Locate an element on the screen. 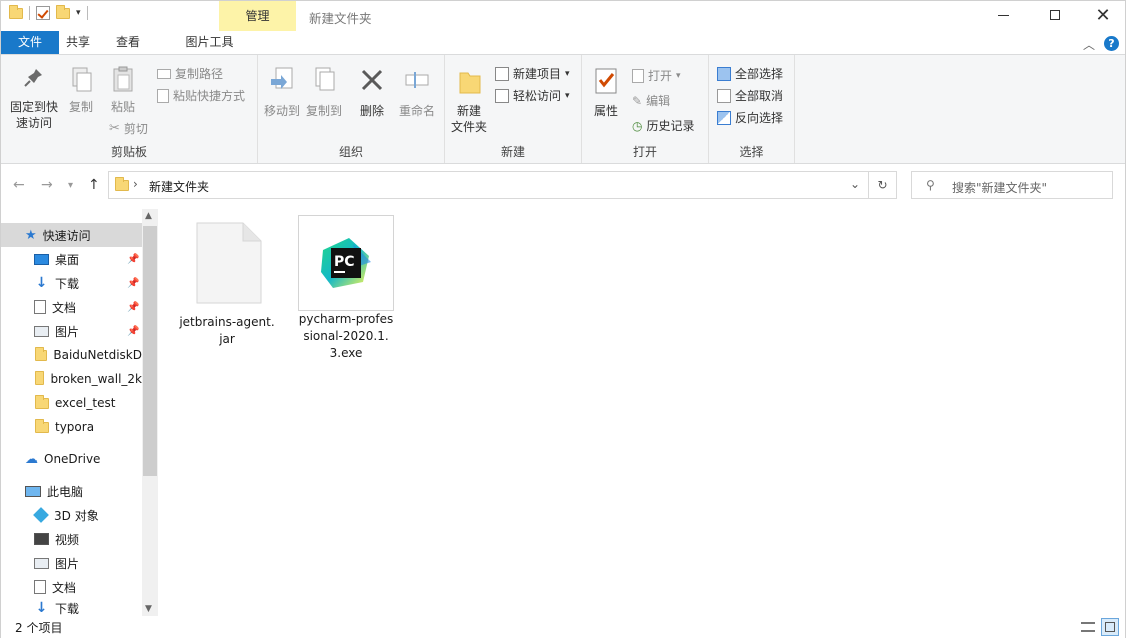 The image size is (1126, 638). new-item-button: 新建项目 ▾ is located at coordinates (532, 73).